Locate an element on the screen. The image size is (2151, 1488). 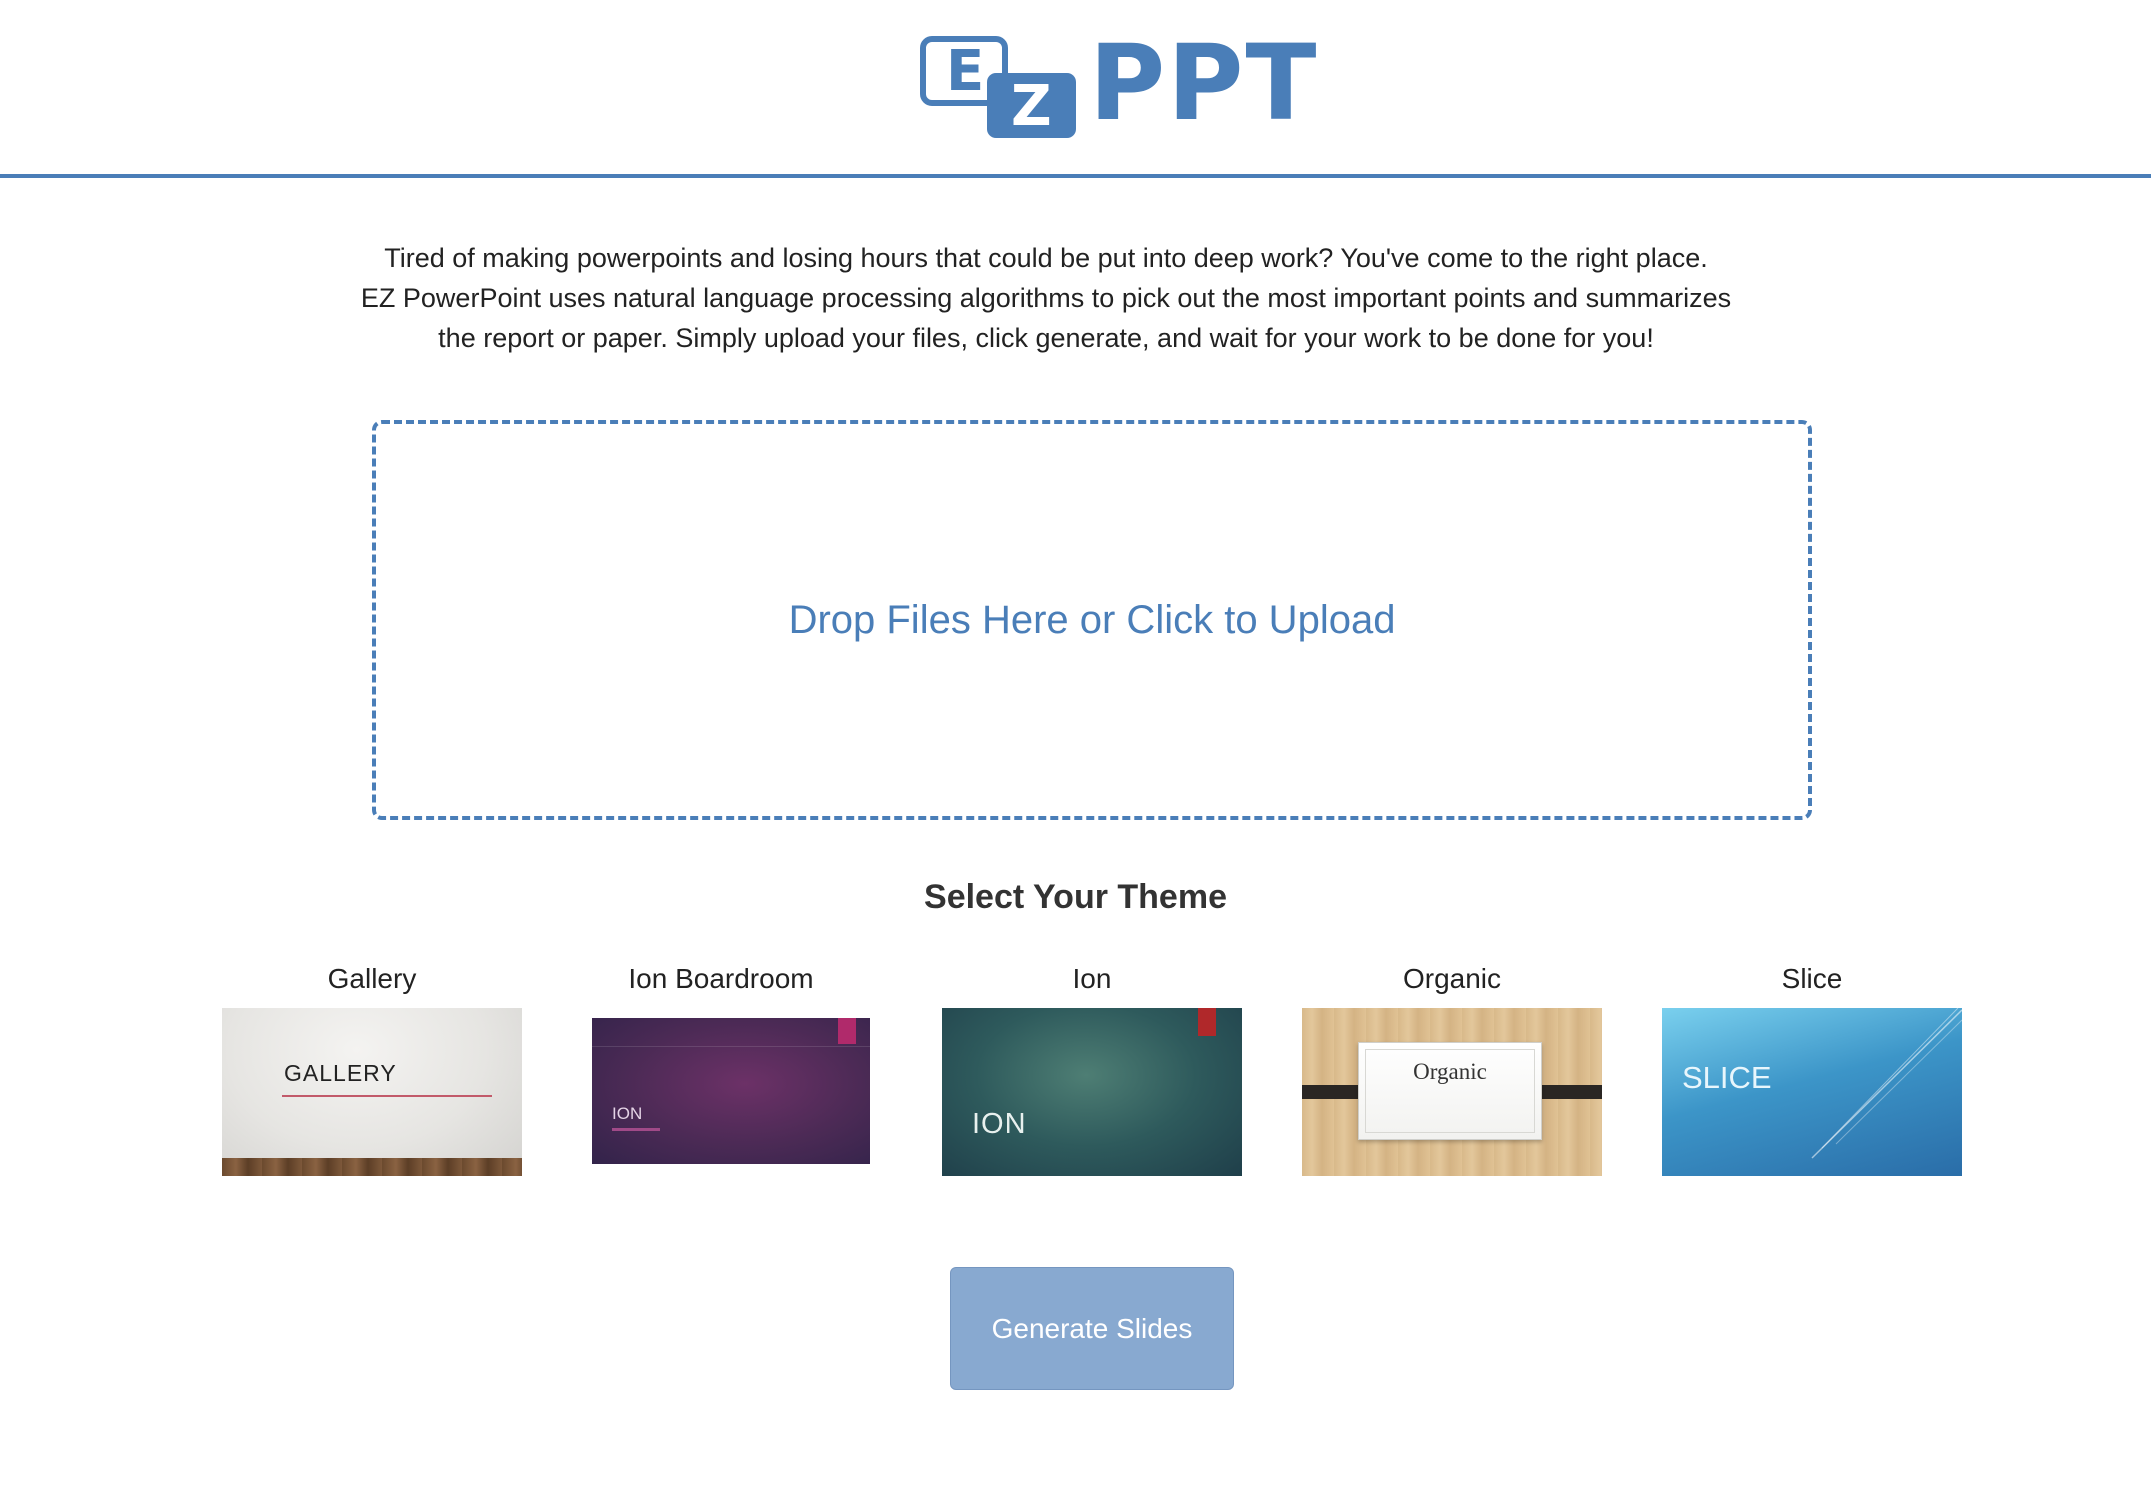
theme-heading: Select Your Theme is located at coordinates (1075, 897).